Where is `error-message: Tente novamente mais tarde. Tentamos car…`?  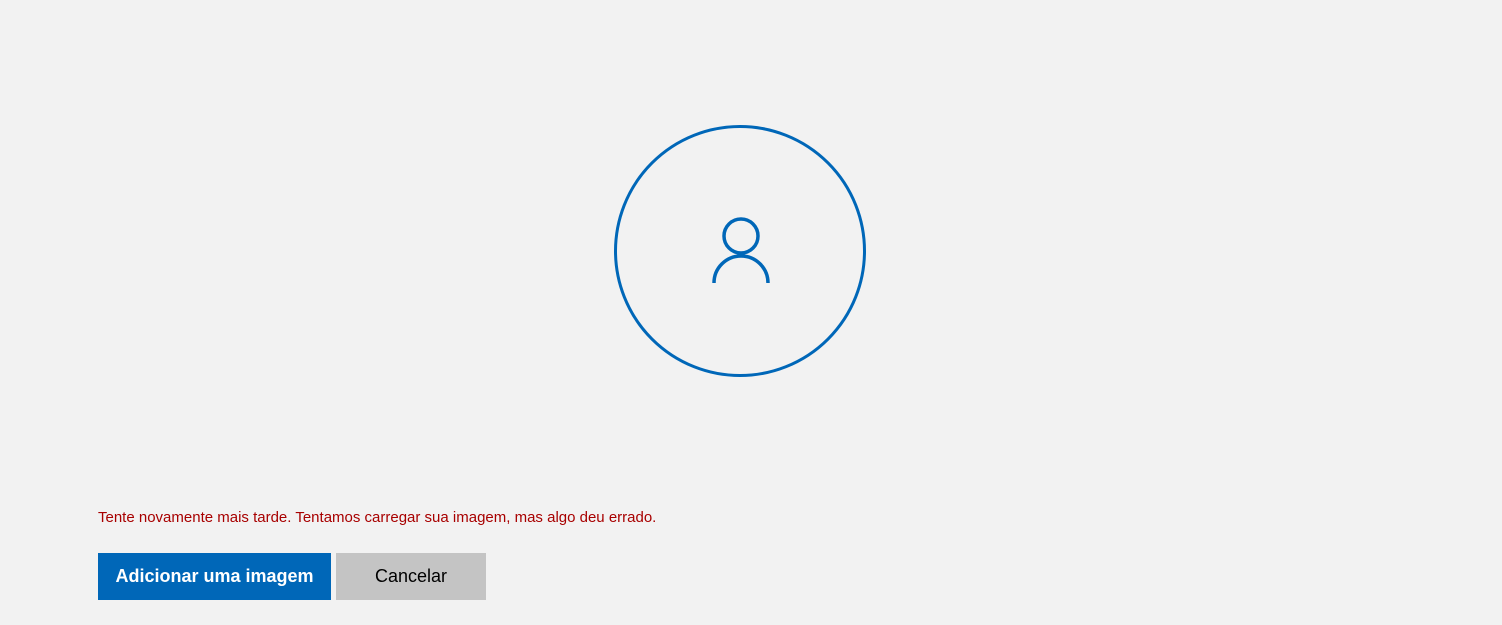
error-message: Tente novamente mais tarde. Tentamos car… is located at coordinates (377, 517).